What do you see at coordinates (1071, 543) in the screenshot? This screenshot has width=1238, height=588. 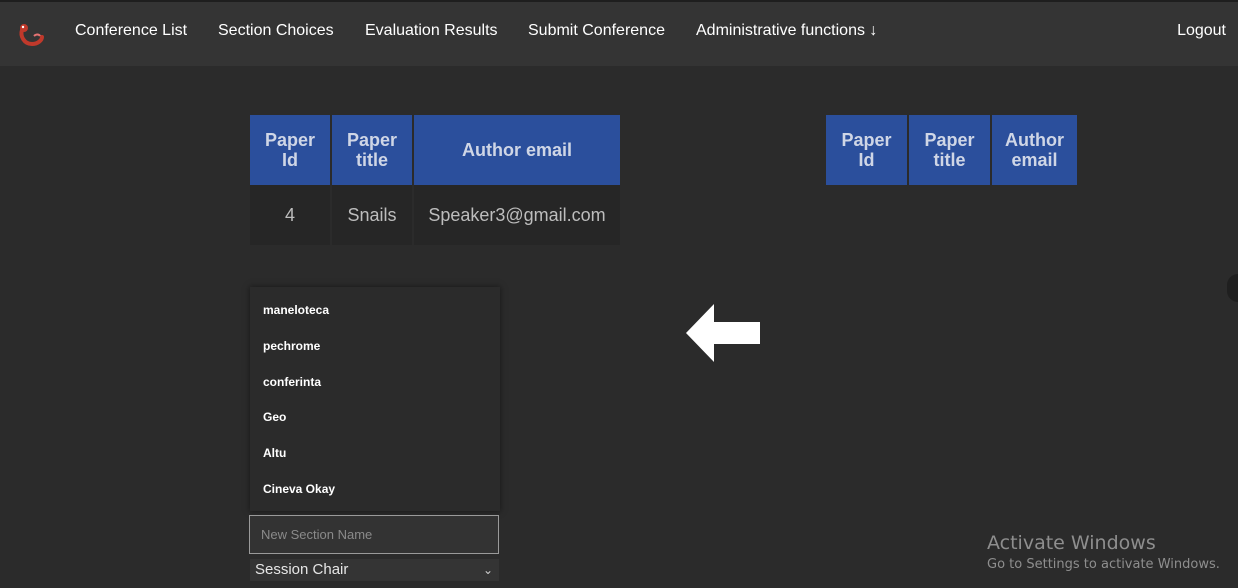 I see `activate-windows-title: Activate Windows` at bounding box center [1071, 543].